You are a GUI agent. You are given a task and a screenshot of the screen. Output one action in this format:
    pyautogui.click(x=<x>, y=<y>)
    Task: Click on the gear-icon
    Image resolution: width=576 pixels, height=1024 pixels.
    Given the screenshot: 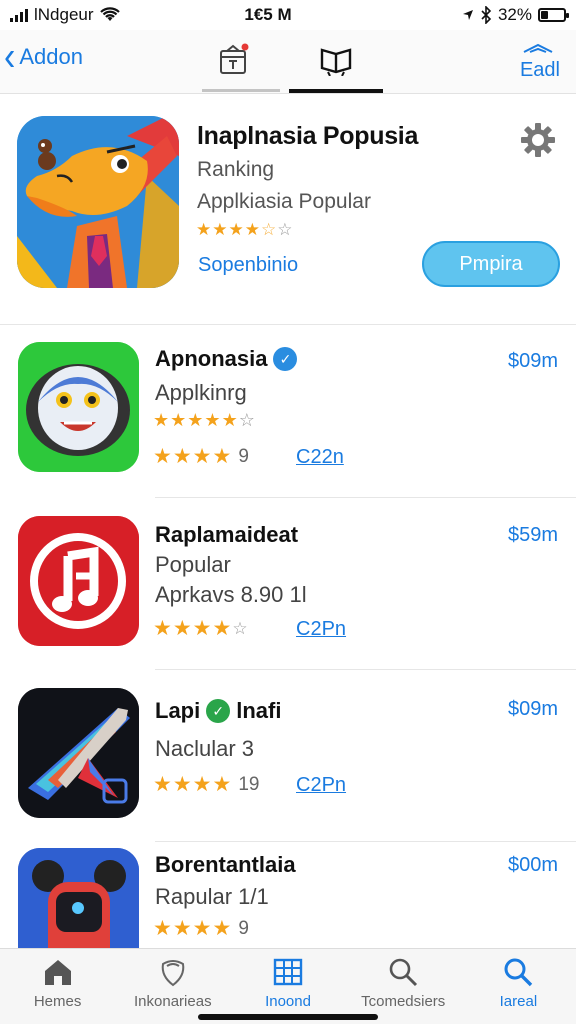 What is the action you would take?
    pyautogui.click(x=538, y=140)
    